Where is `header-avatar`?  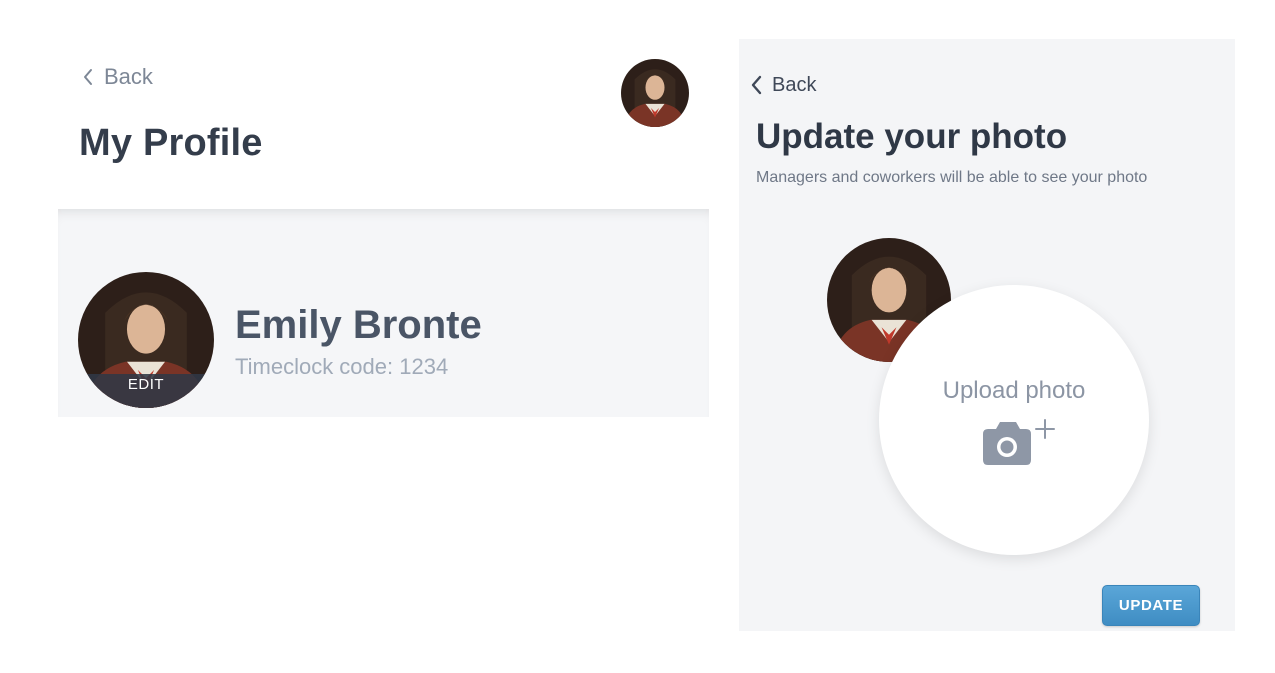
header-avatar is located at coordinates (655, 93).